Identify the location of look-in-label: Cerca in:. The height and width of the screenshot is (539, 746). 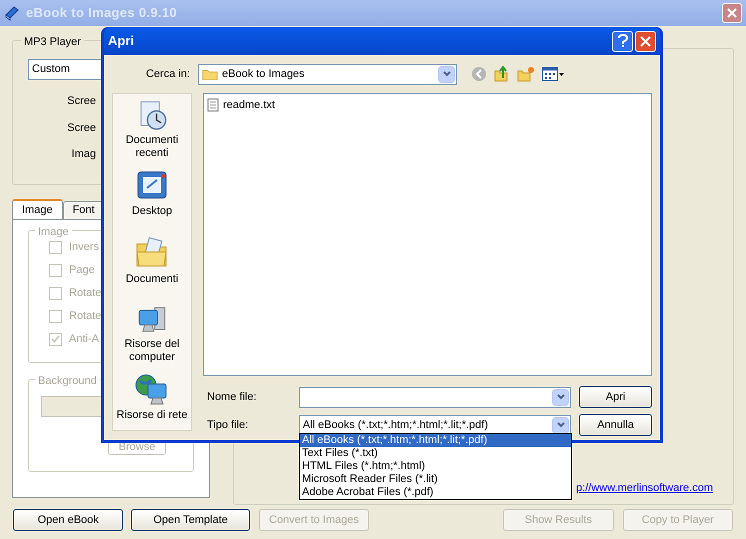
(167, 74).